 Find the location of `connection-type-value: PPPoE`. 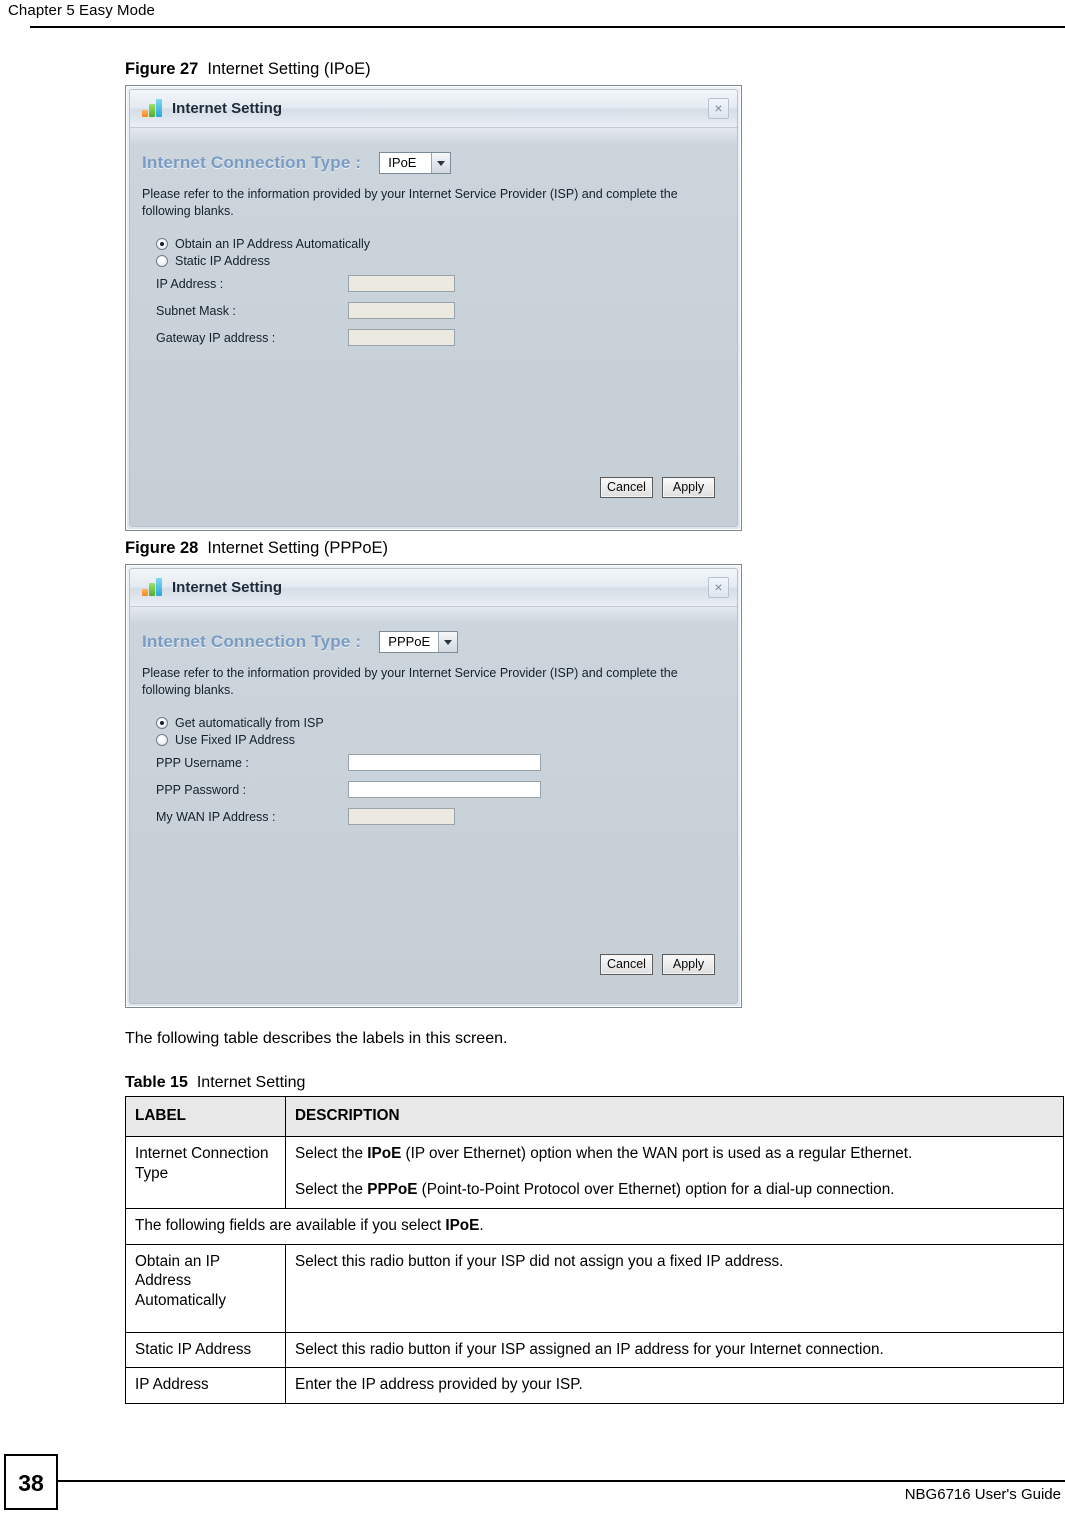

connection-type-value: PPPoE is located at coordinates (409, 641).